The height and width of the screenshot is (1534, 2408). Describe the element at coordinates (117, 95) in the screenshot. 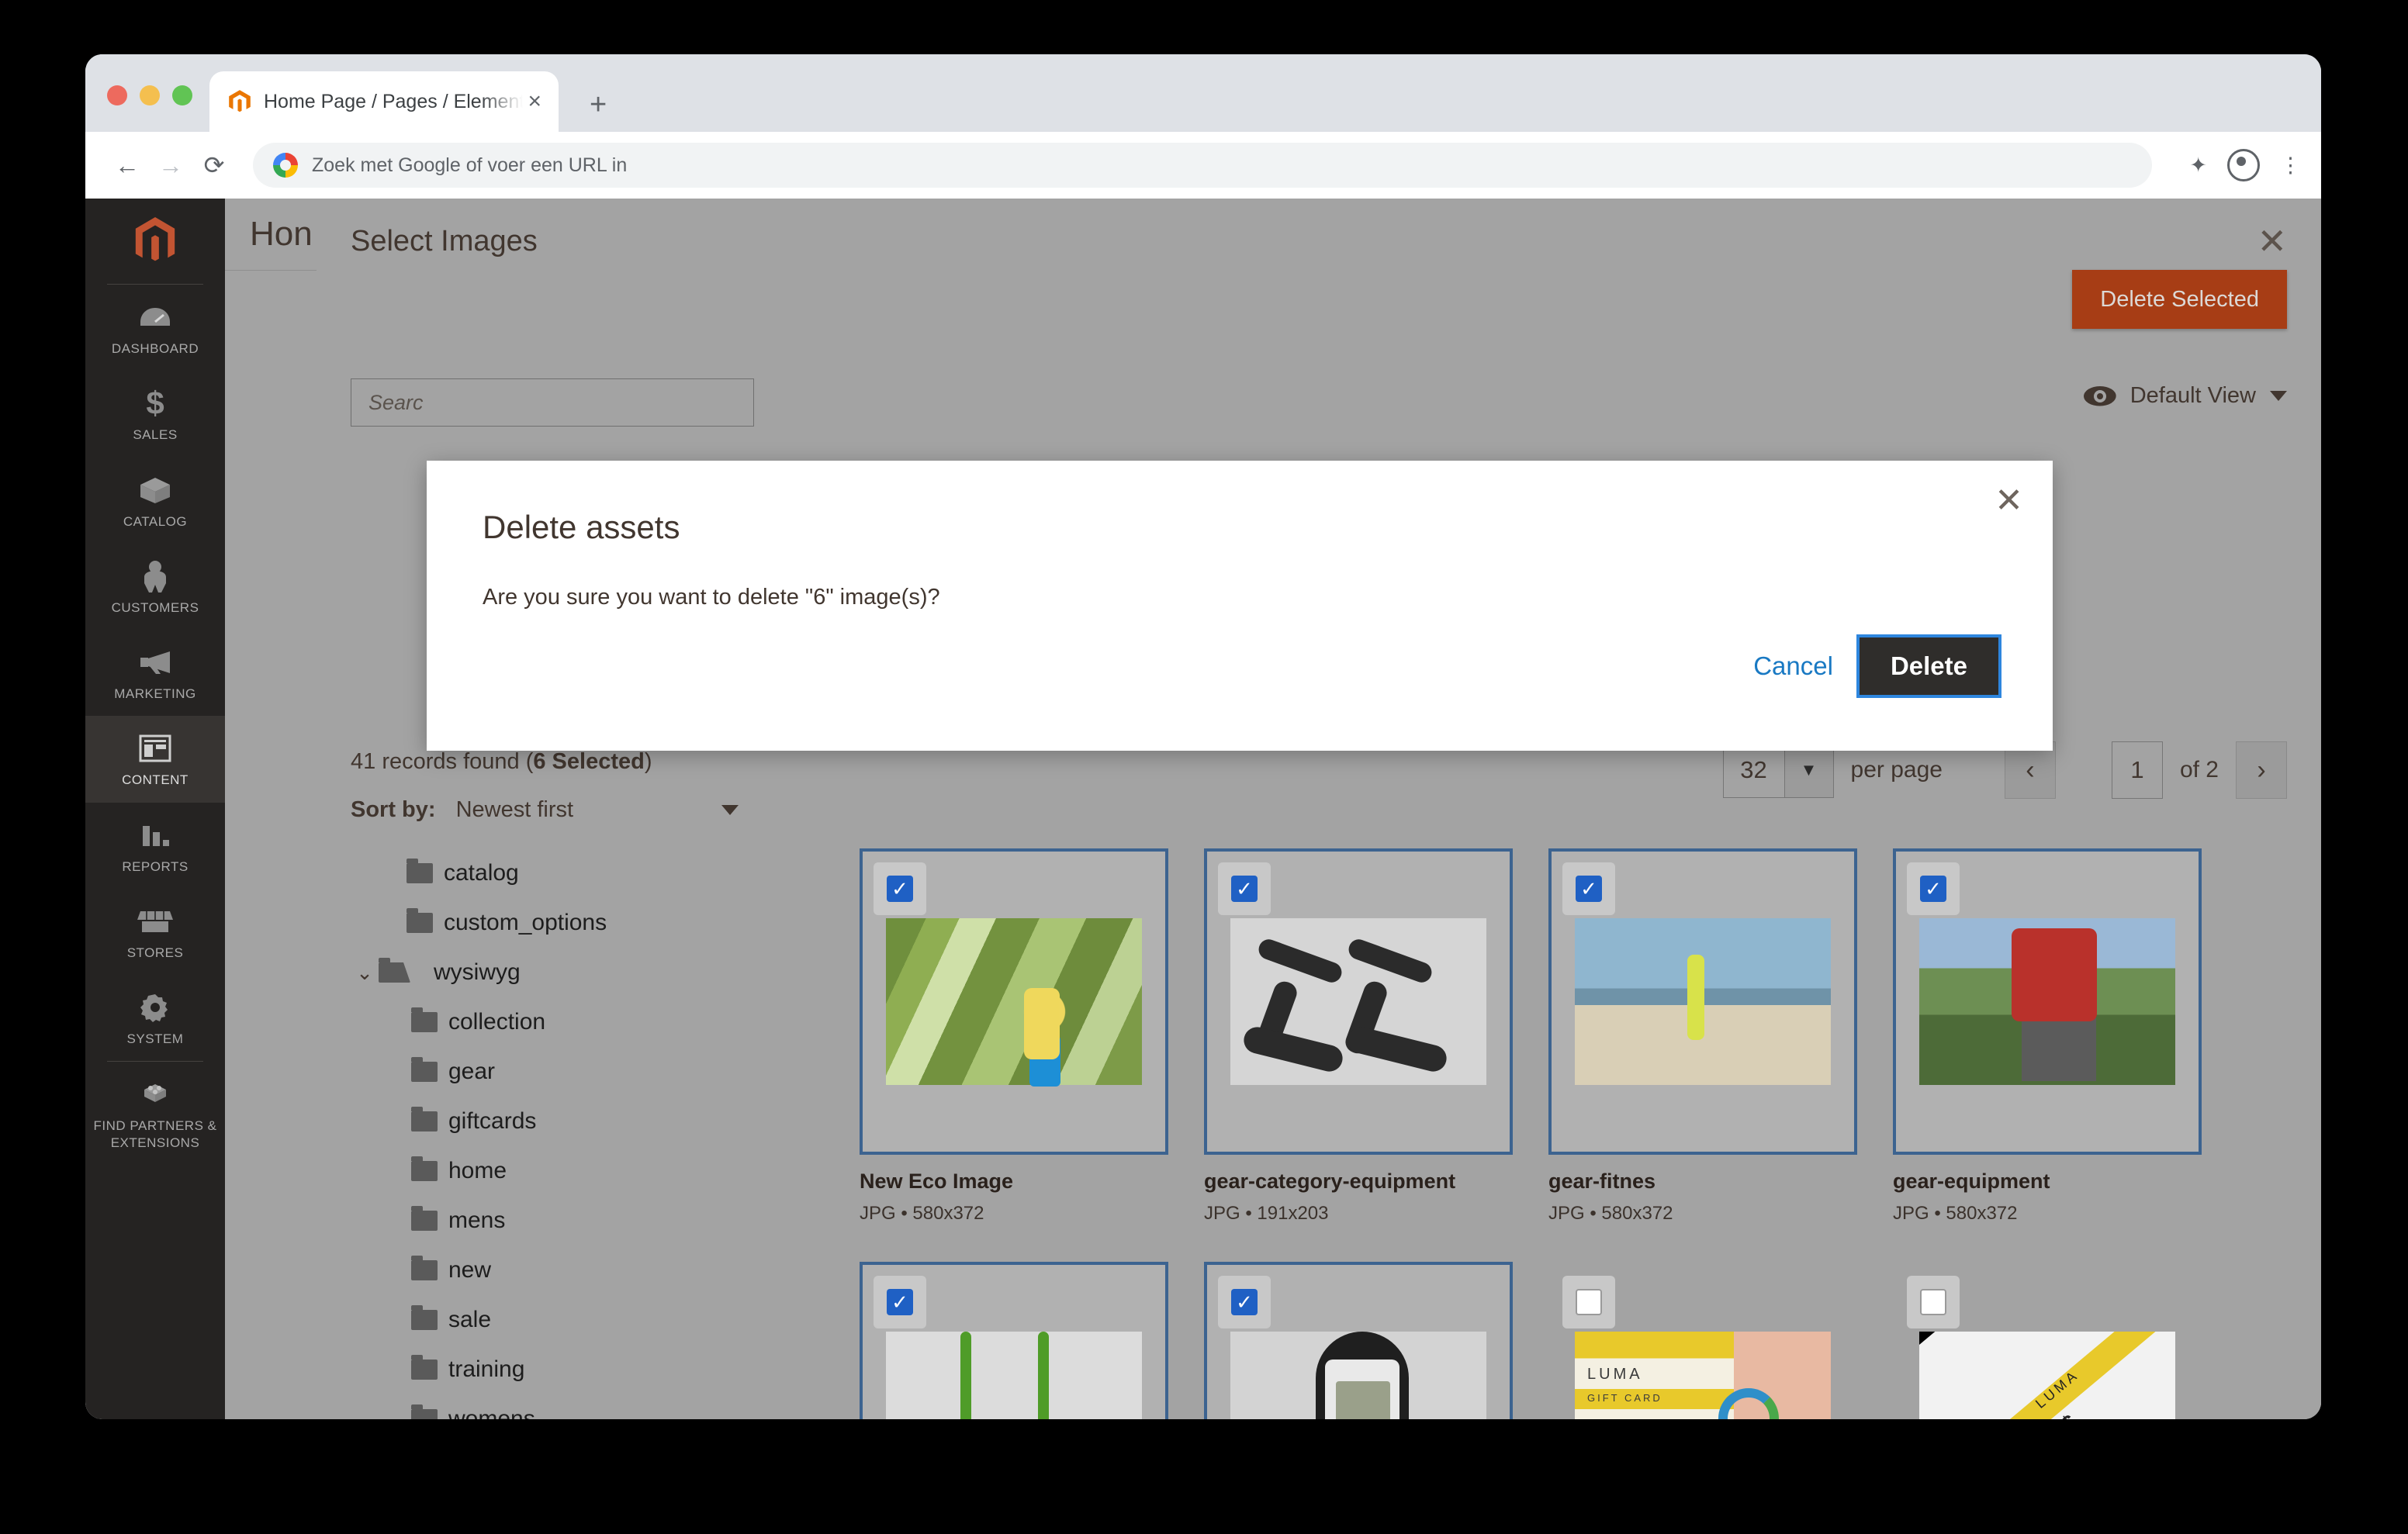

I see `close-window-button` at that location.